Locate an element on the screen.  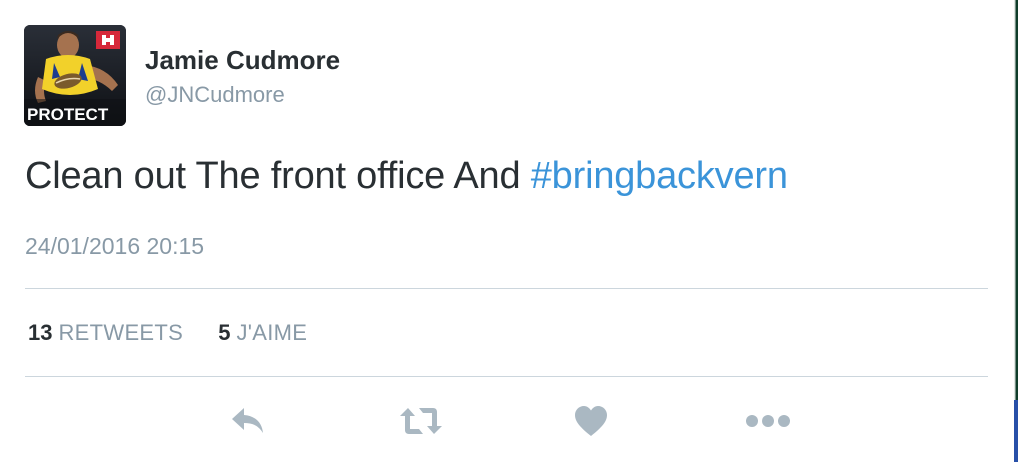
avatar-caption: PROTECT is located at coordinates (68, 114).